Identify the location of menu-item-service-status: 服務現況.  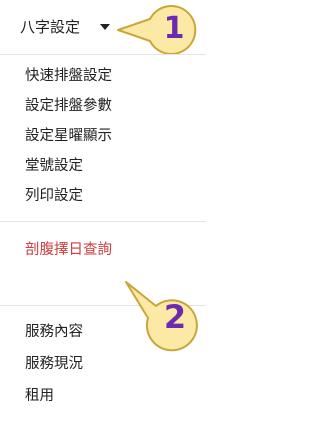
(54, 364).